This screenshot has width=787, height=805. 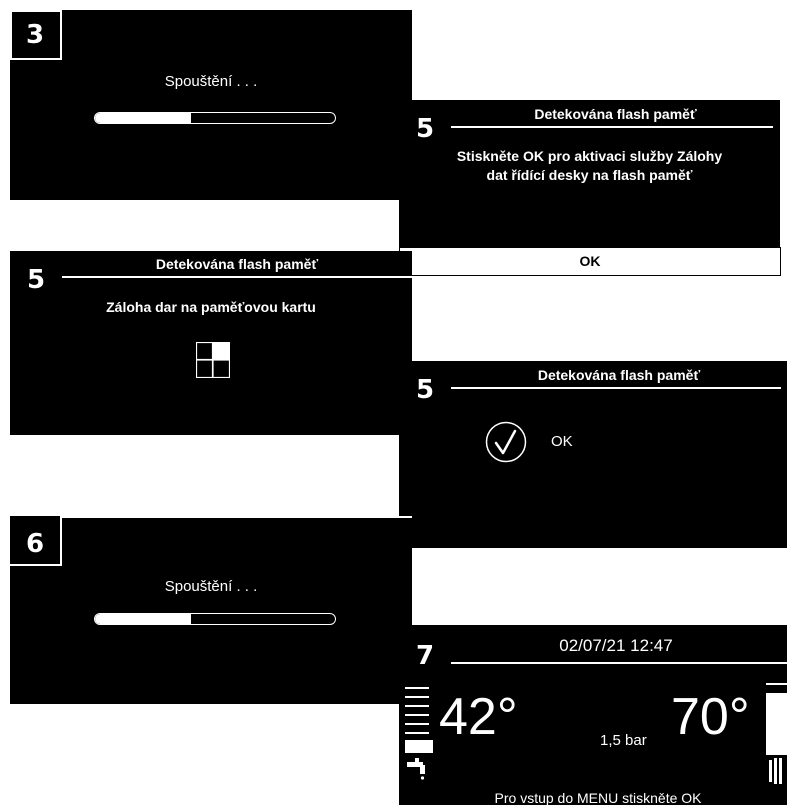 What do you see at coordinates (506, 442) in the screenshot?
I see `checkmark-circle-icon` at bounding box center [506, 442].